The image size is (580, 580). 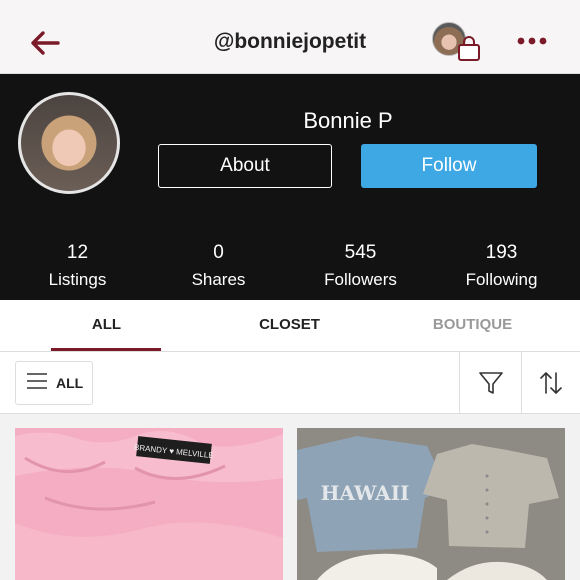 What do you see at coordinates (360, 279) in the screenshot?
I see `stat-label: Followers` at bounding box center [360, 279].